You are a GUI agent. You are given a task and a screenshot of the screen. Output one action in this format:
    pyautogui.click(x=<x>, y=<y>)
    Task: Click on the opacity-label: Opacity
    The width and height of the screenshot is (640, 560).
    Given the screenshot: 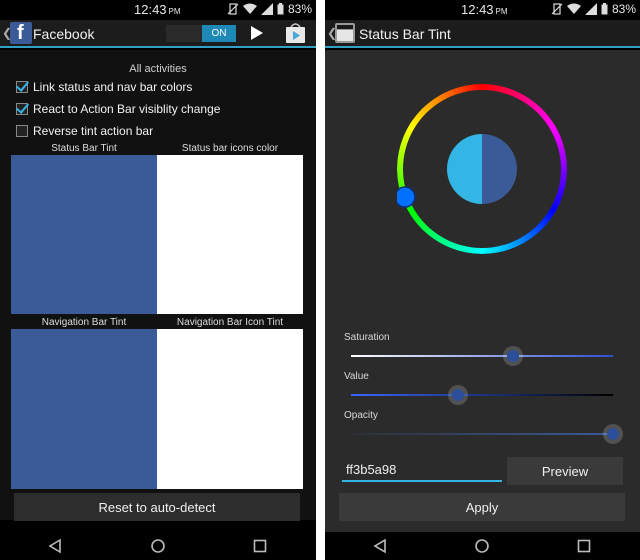 What is the action you would take?
    pyautogui.click(x=361, y=415)
    